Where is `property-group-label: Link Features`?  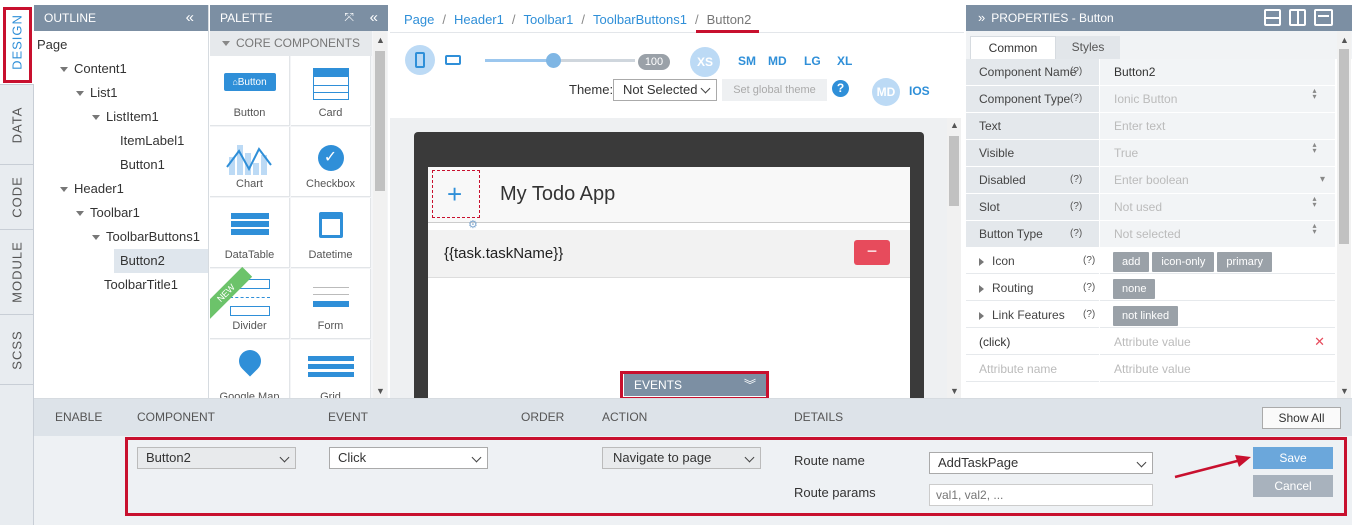 property-group-label: Link Features is located at coordinates (1032, 315).